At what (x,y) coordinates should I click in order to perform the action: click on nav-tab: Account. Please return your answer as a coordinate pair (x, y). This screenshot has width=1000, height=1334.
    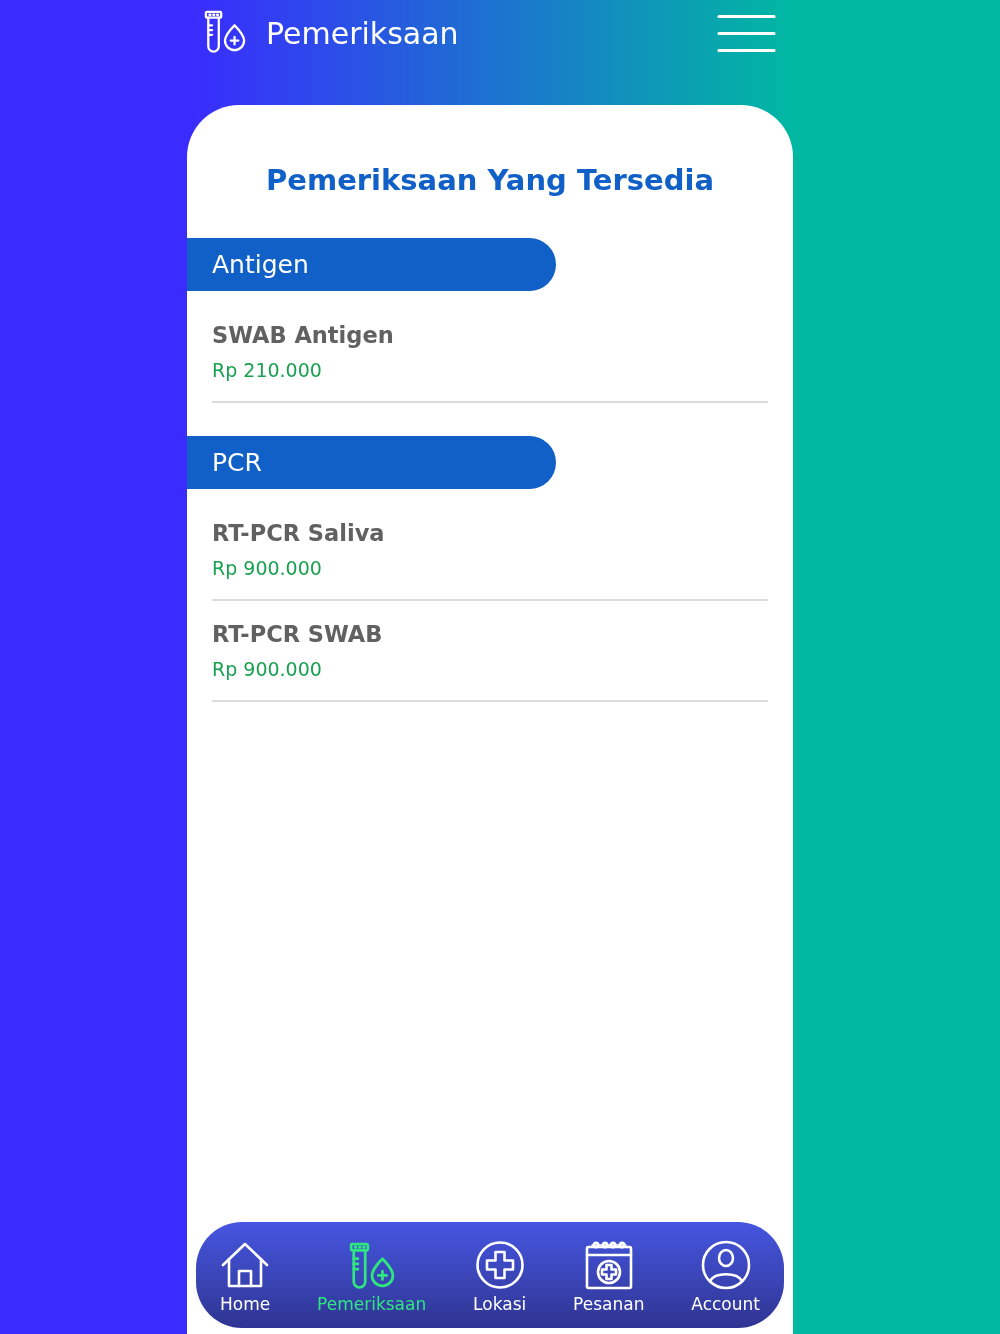
    Looking at the image, I should click on (725, 1278).